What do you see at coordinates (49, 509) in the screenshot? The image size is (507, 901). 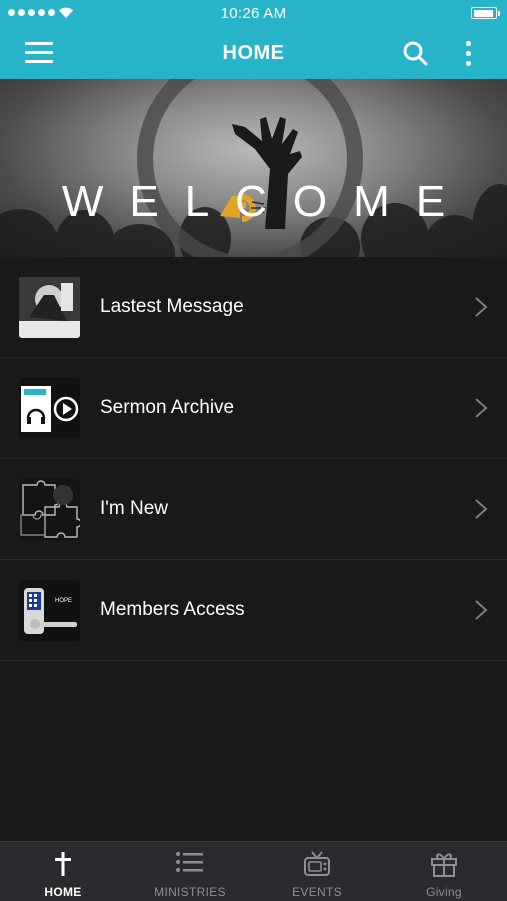 I see `im-new-thumbnail` at bounding box center [49, 509].